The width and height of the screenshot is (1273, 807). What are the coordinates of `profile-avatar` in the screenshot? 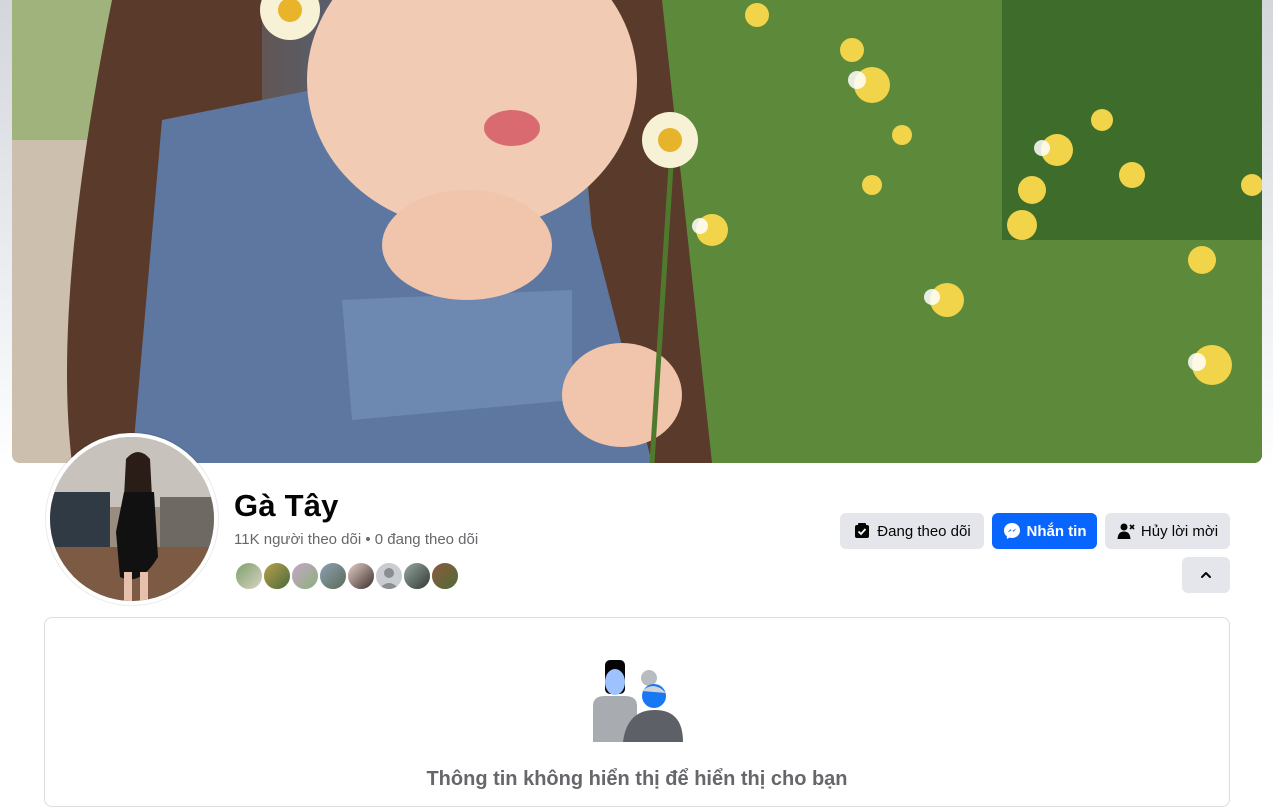 It's located at (132, 519).